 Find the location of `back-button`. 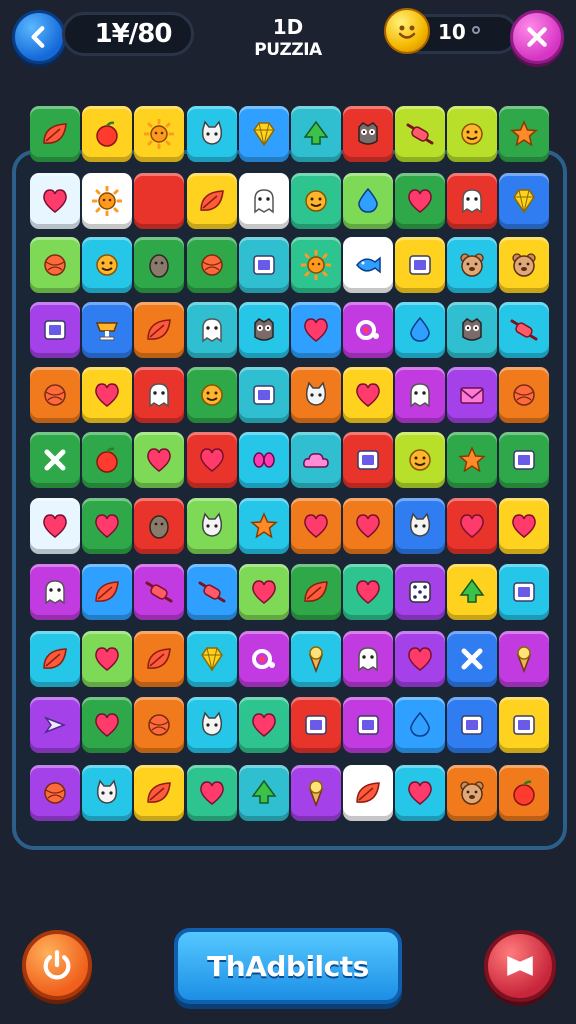

back-button is located at coordinates (39, 37).